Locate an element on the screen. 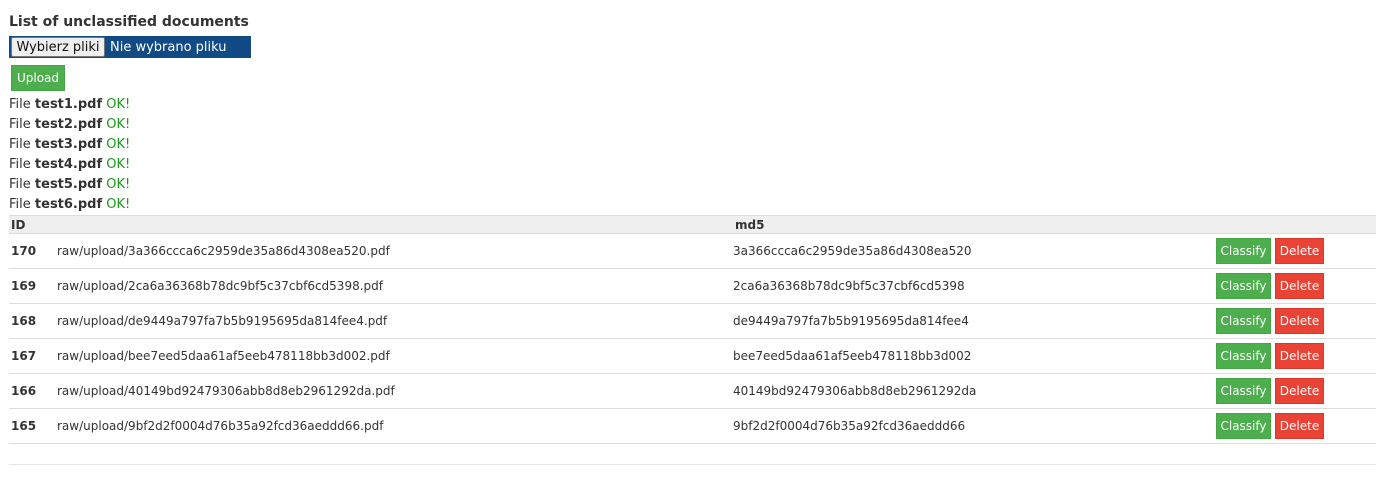 Image resolution: width=1376 pixels, height=495 pixels. header-md5: md5 is located at coordinates (974, 224).